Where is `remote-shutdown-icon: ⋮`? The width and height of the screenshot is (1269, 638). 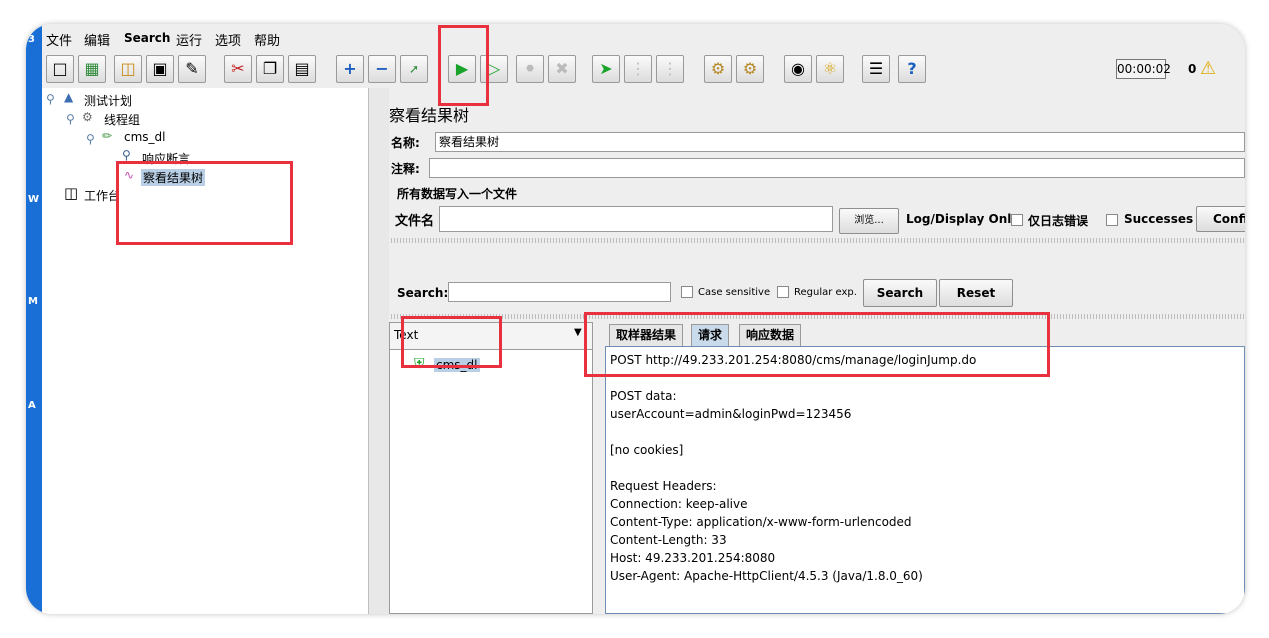
remote-shutdown-icon: ⋮ is located at coordinates (670, 69).